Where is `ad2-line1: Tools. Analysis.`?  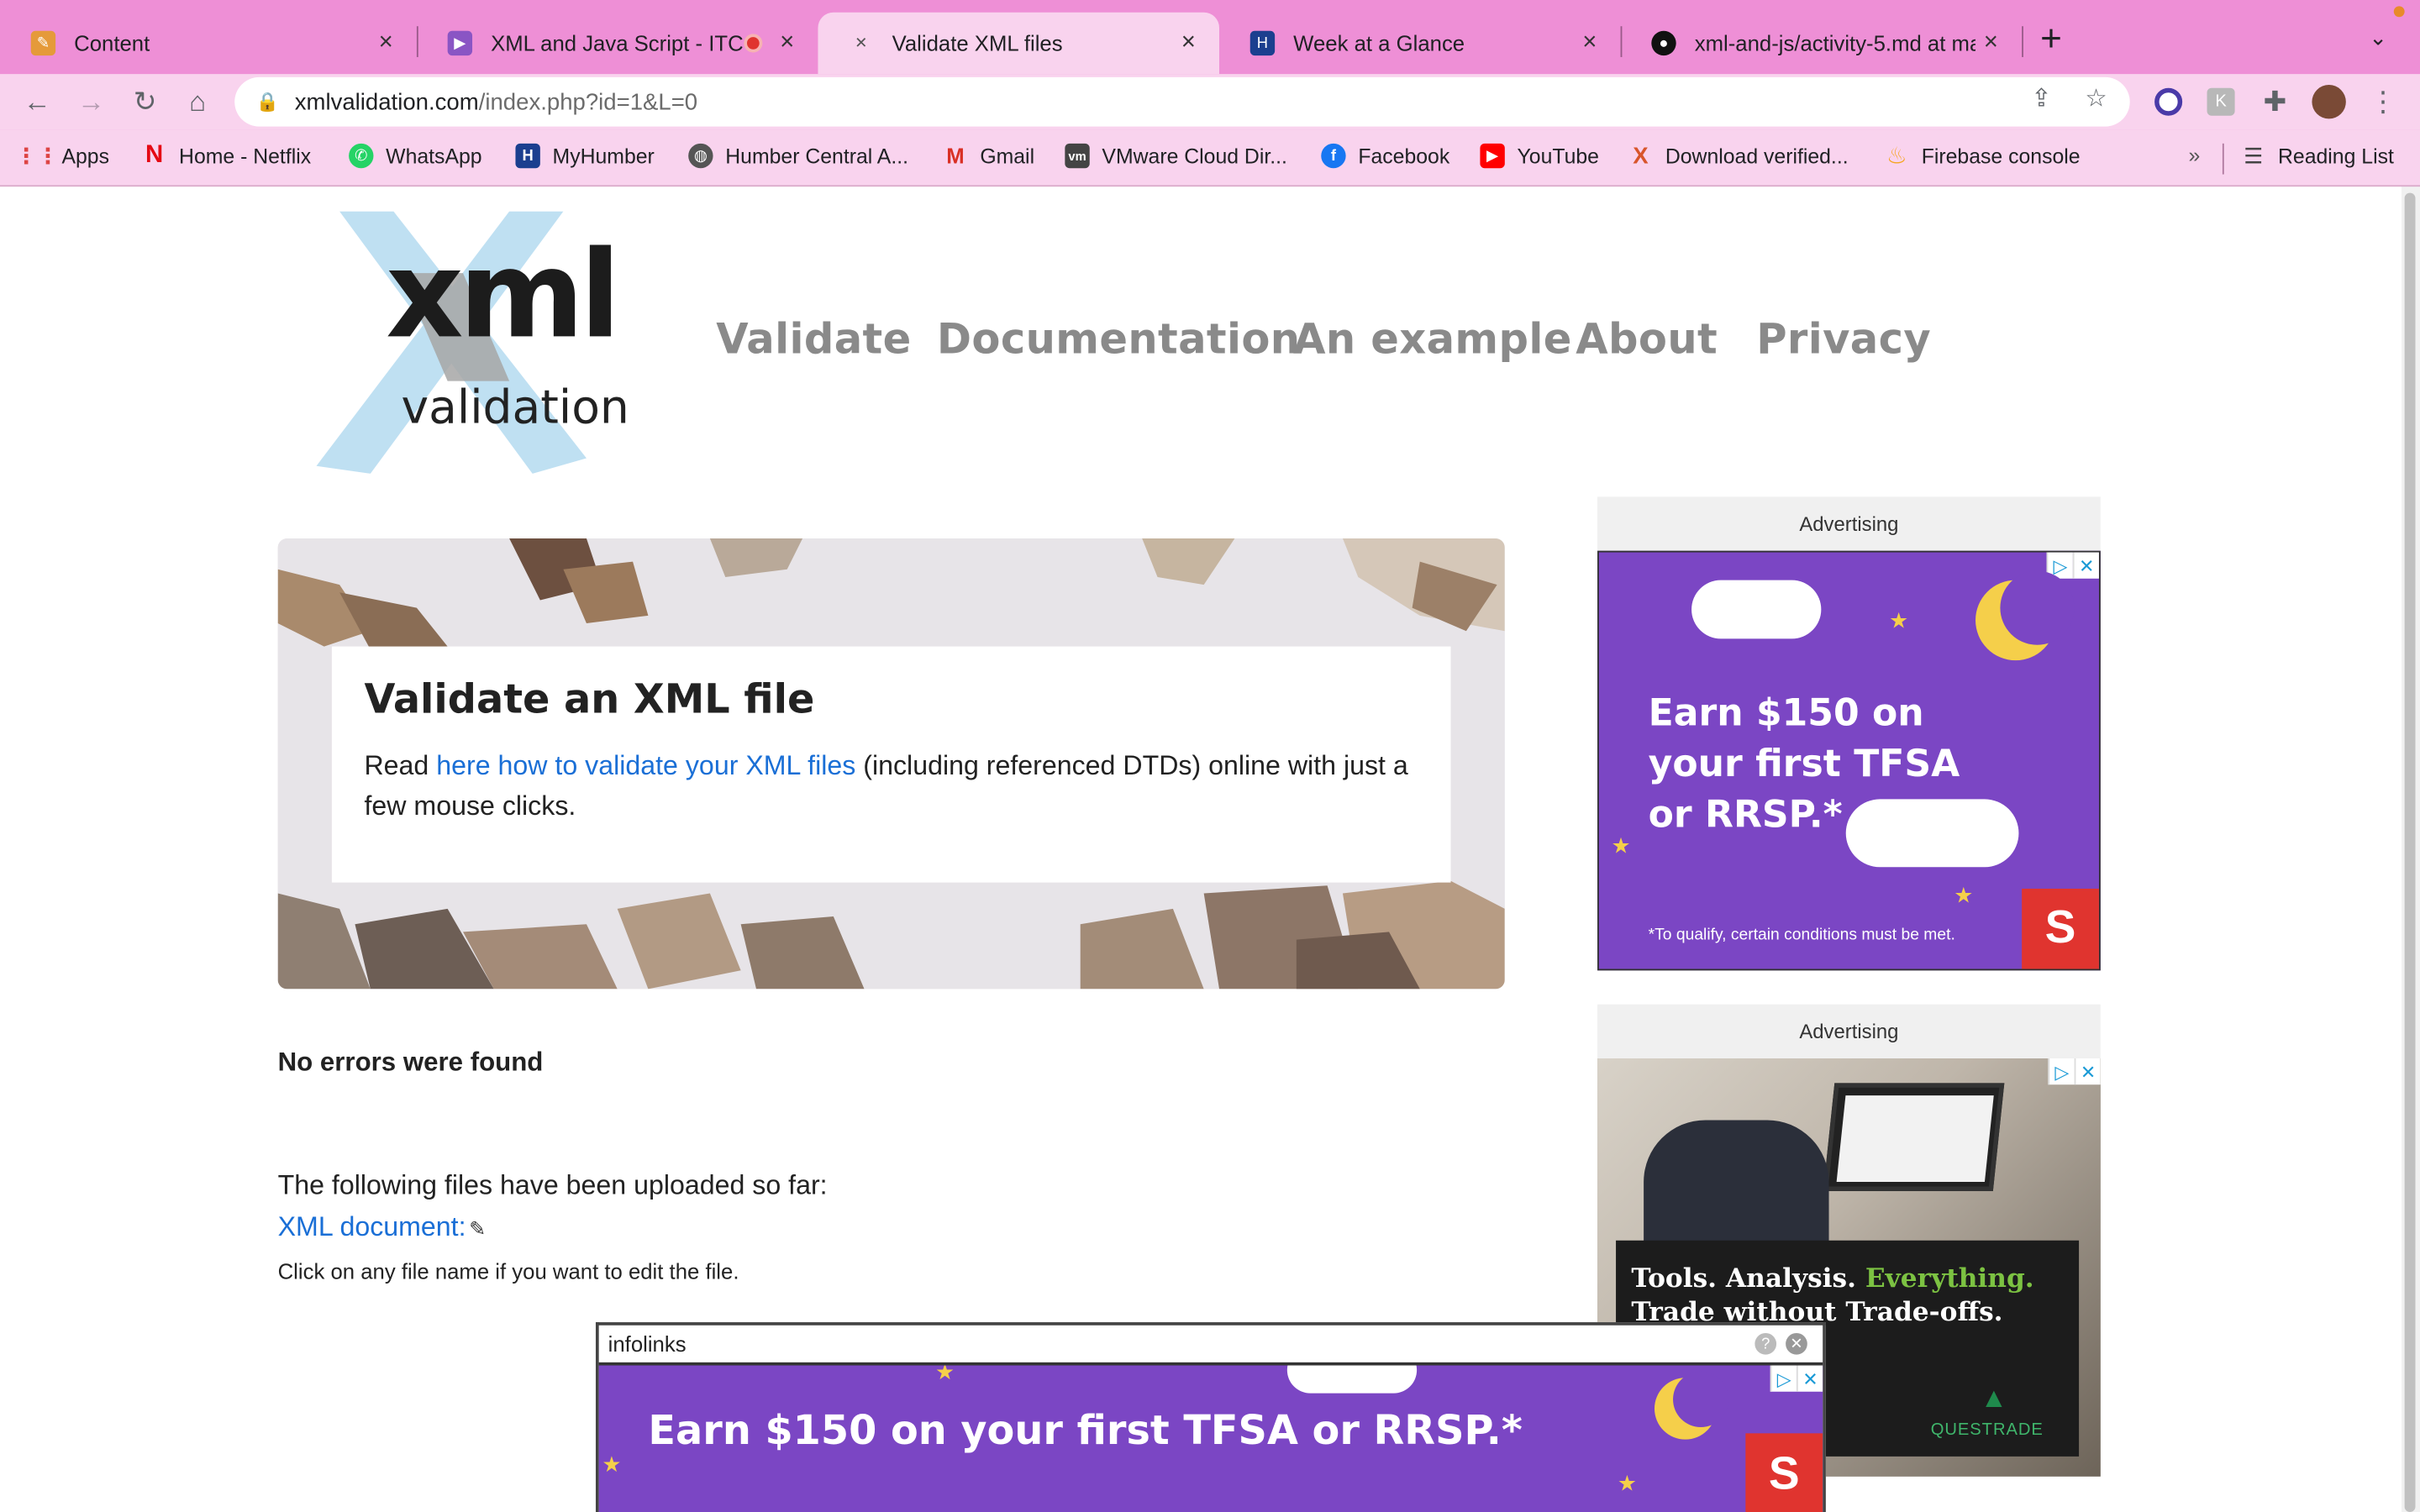
ad2-line1: Tools. Analysis. is located at coordinates (1748, 1279).